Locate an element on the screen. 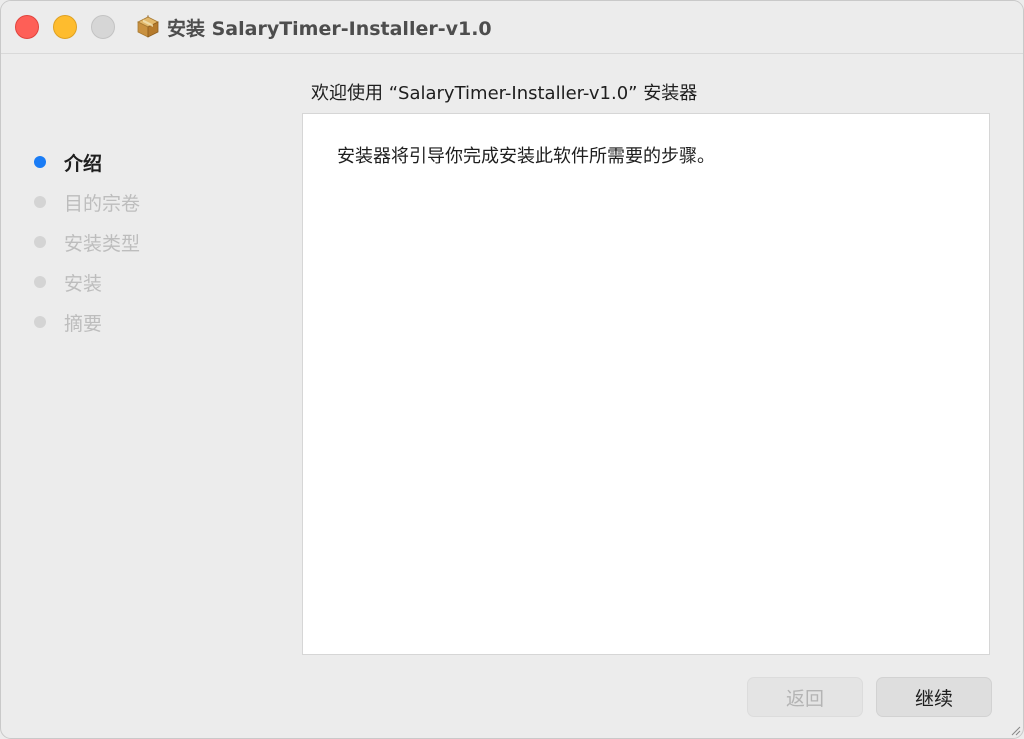  window-title: 安装 SalaryTimer-Installer-v1.0 is located at coordinates (329, 28).